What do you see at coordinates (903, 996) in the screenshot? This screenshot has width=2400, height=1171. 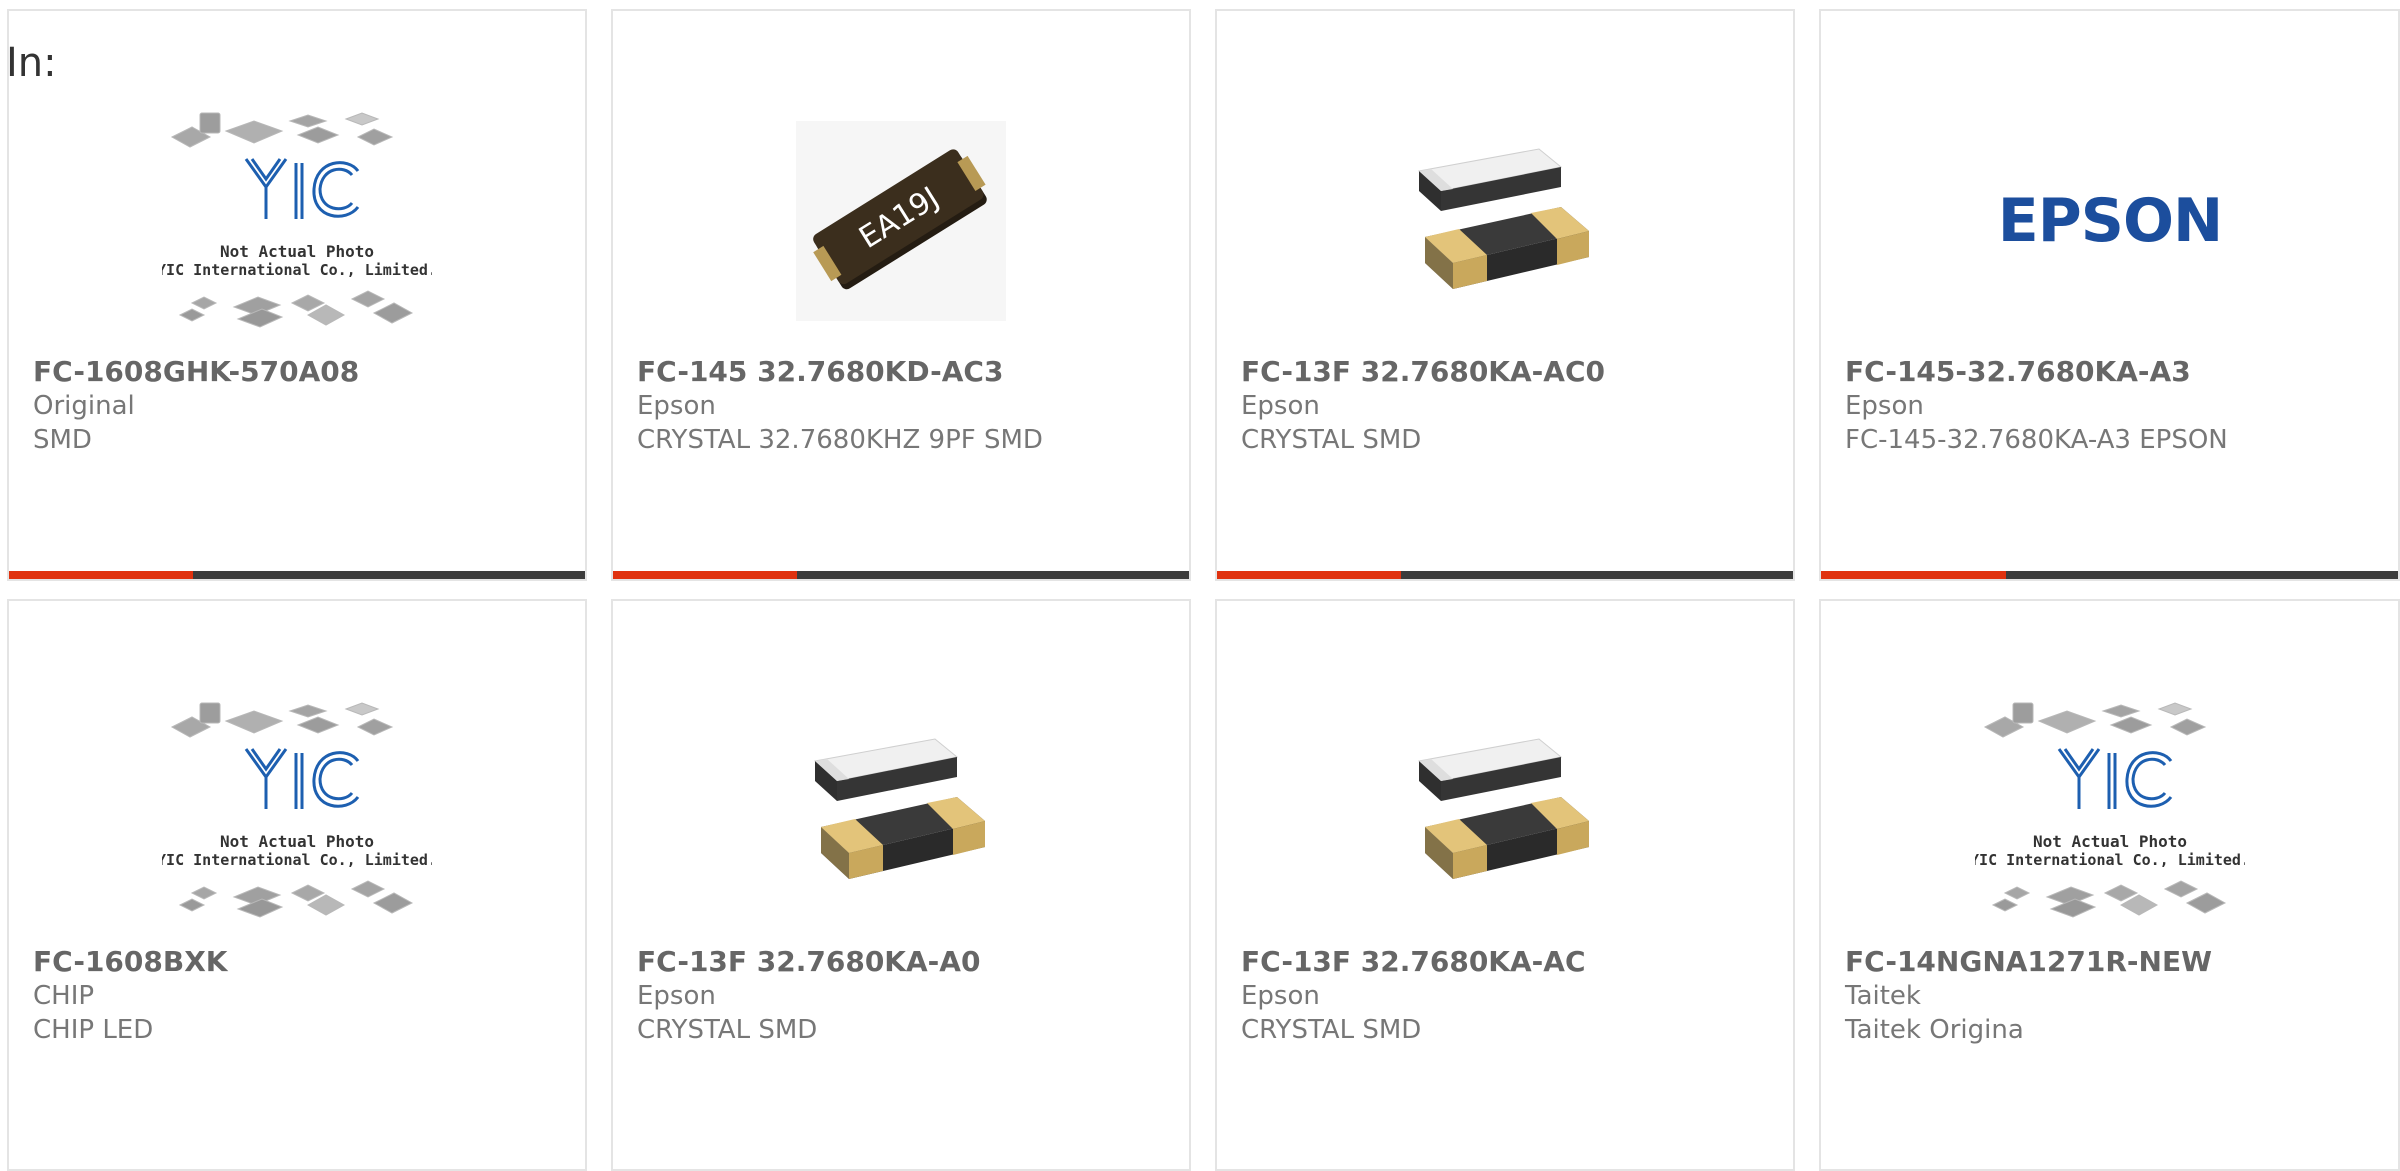 I see `product-info: FC-13F 32.7680KA-A0 Epson CRYSTAL SMD` at bounding box center [903, 996].